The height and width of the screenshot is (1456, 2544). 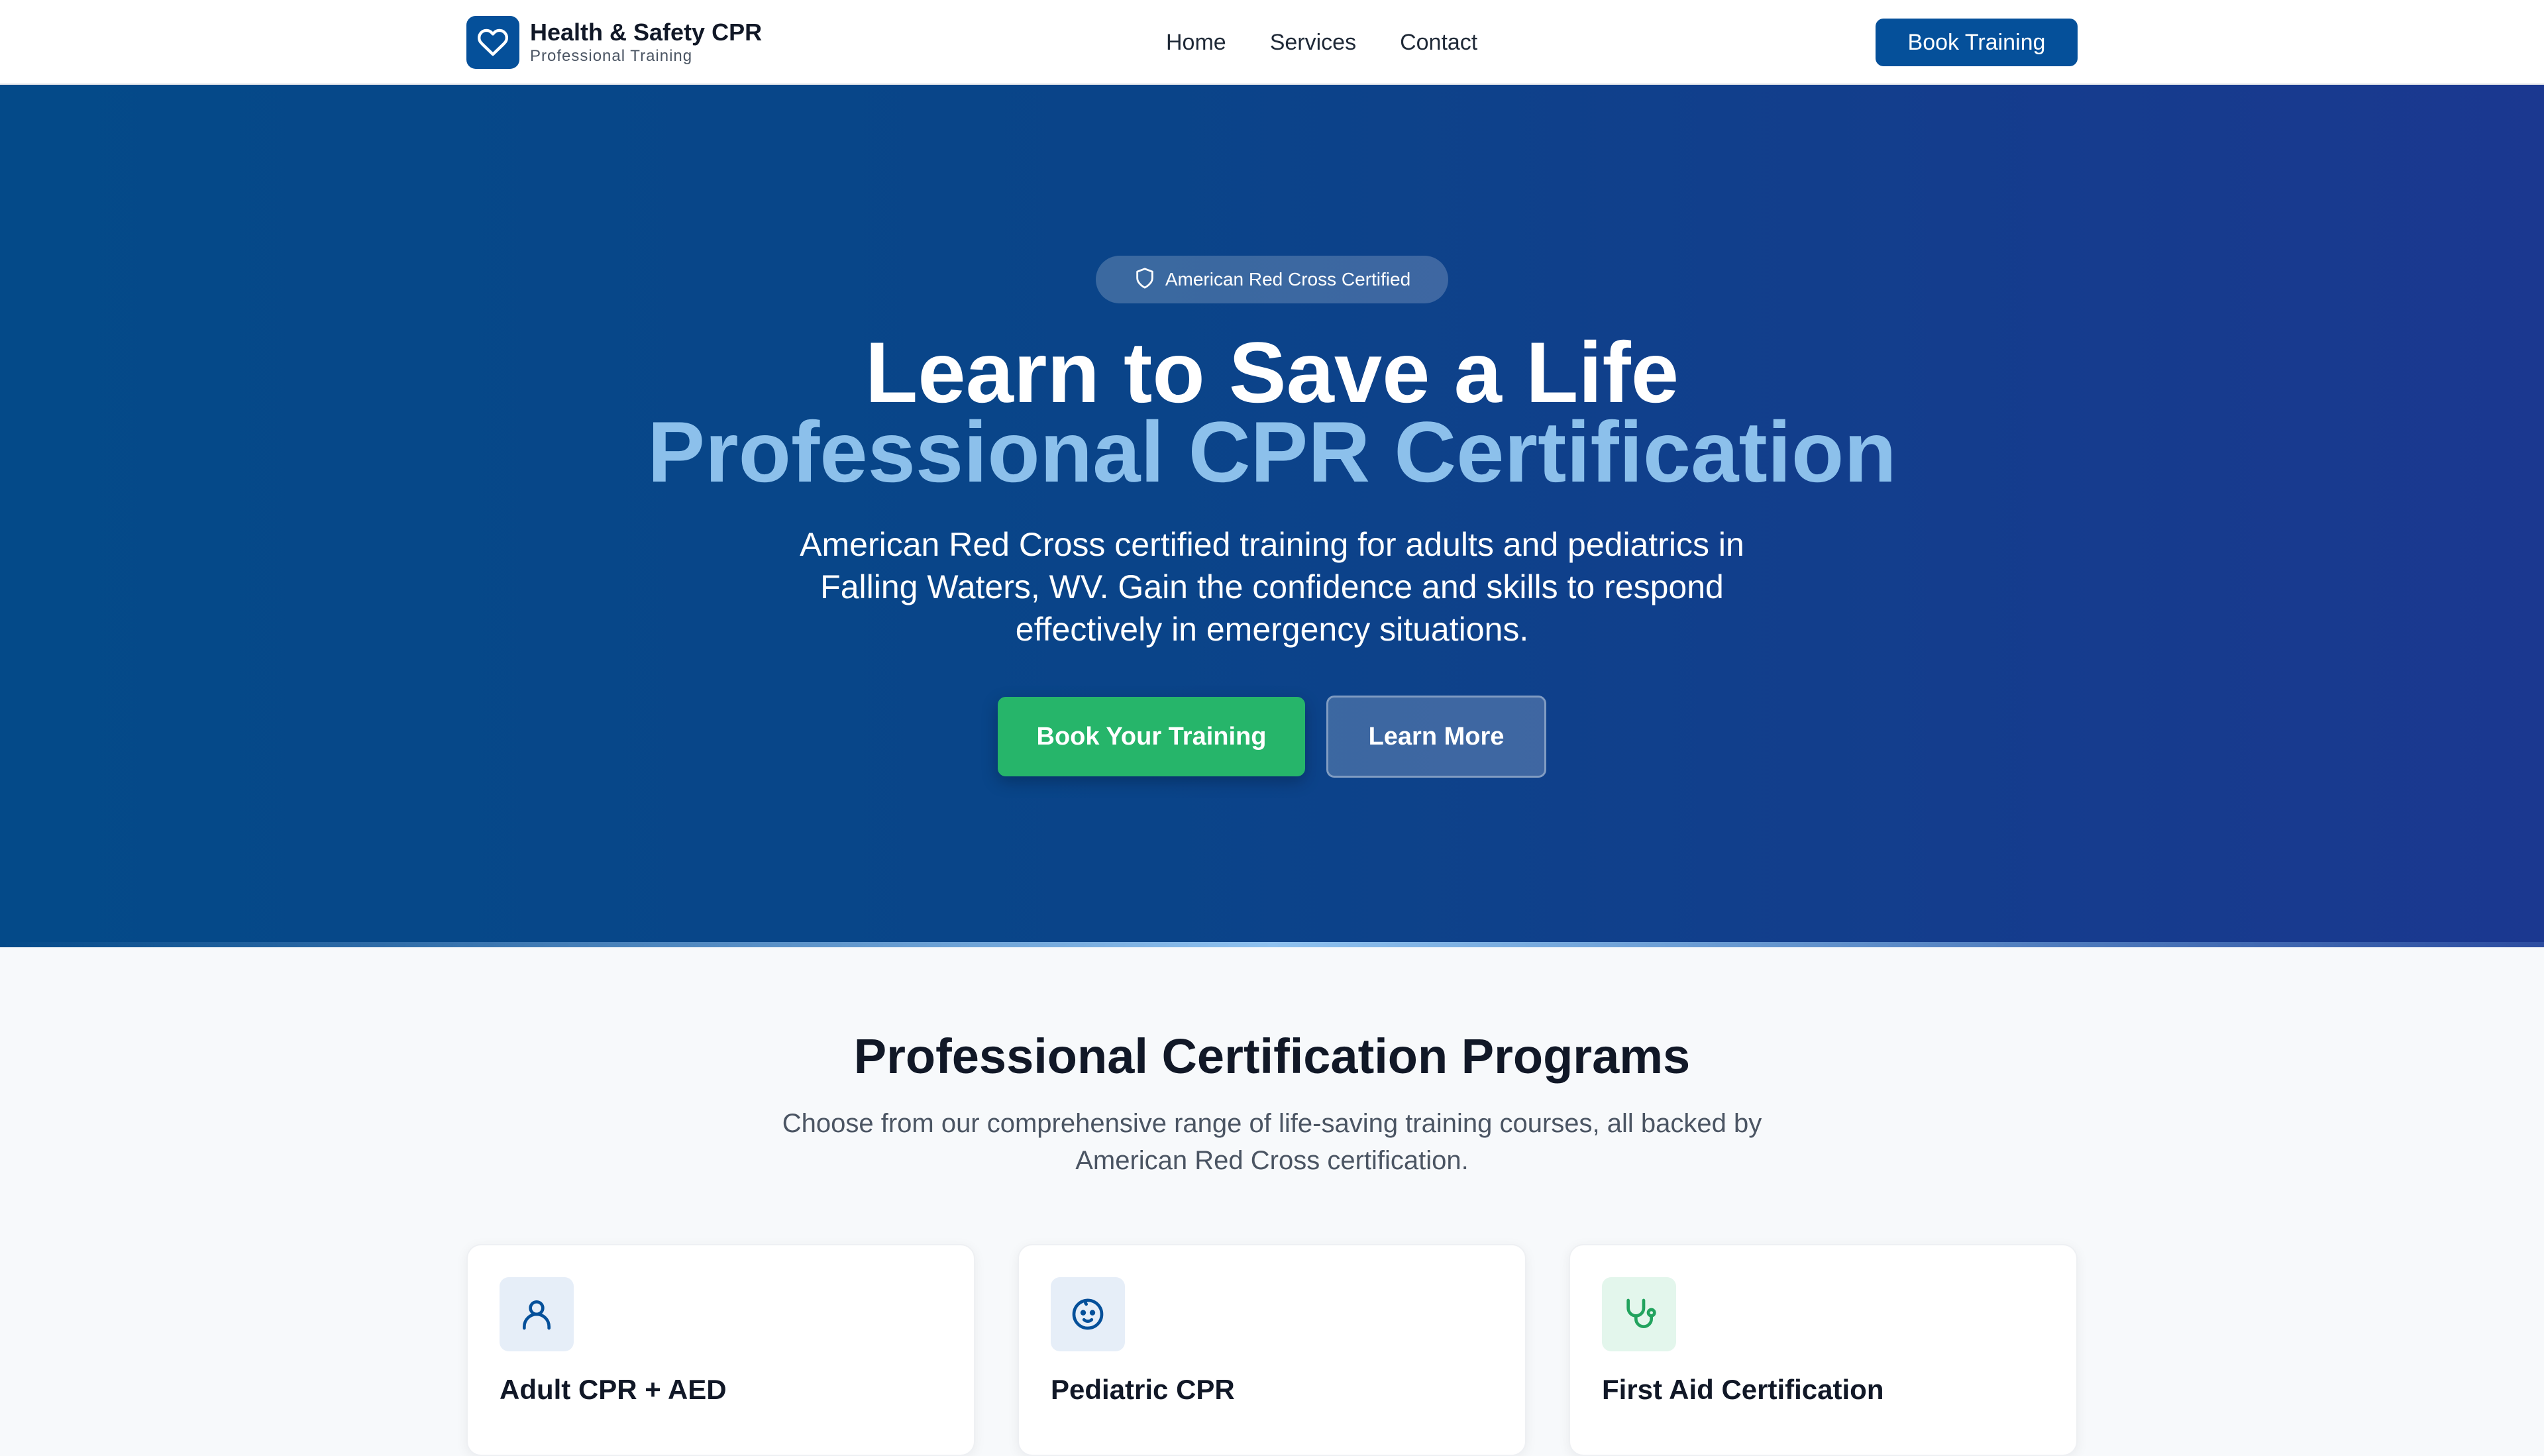 What do you see at coordinates (1272, 451) in the screenshot?
I see `hero-title-accent: Professional CPR Certification` at bounding box center [1272, 451].